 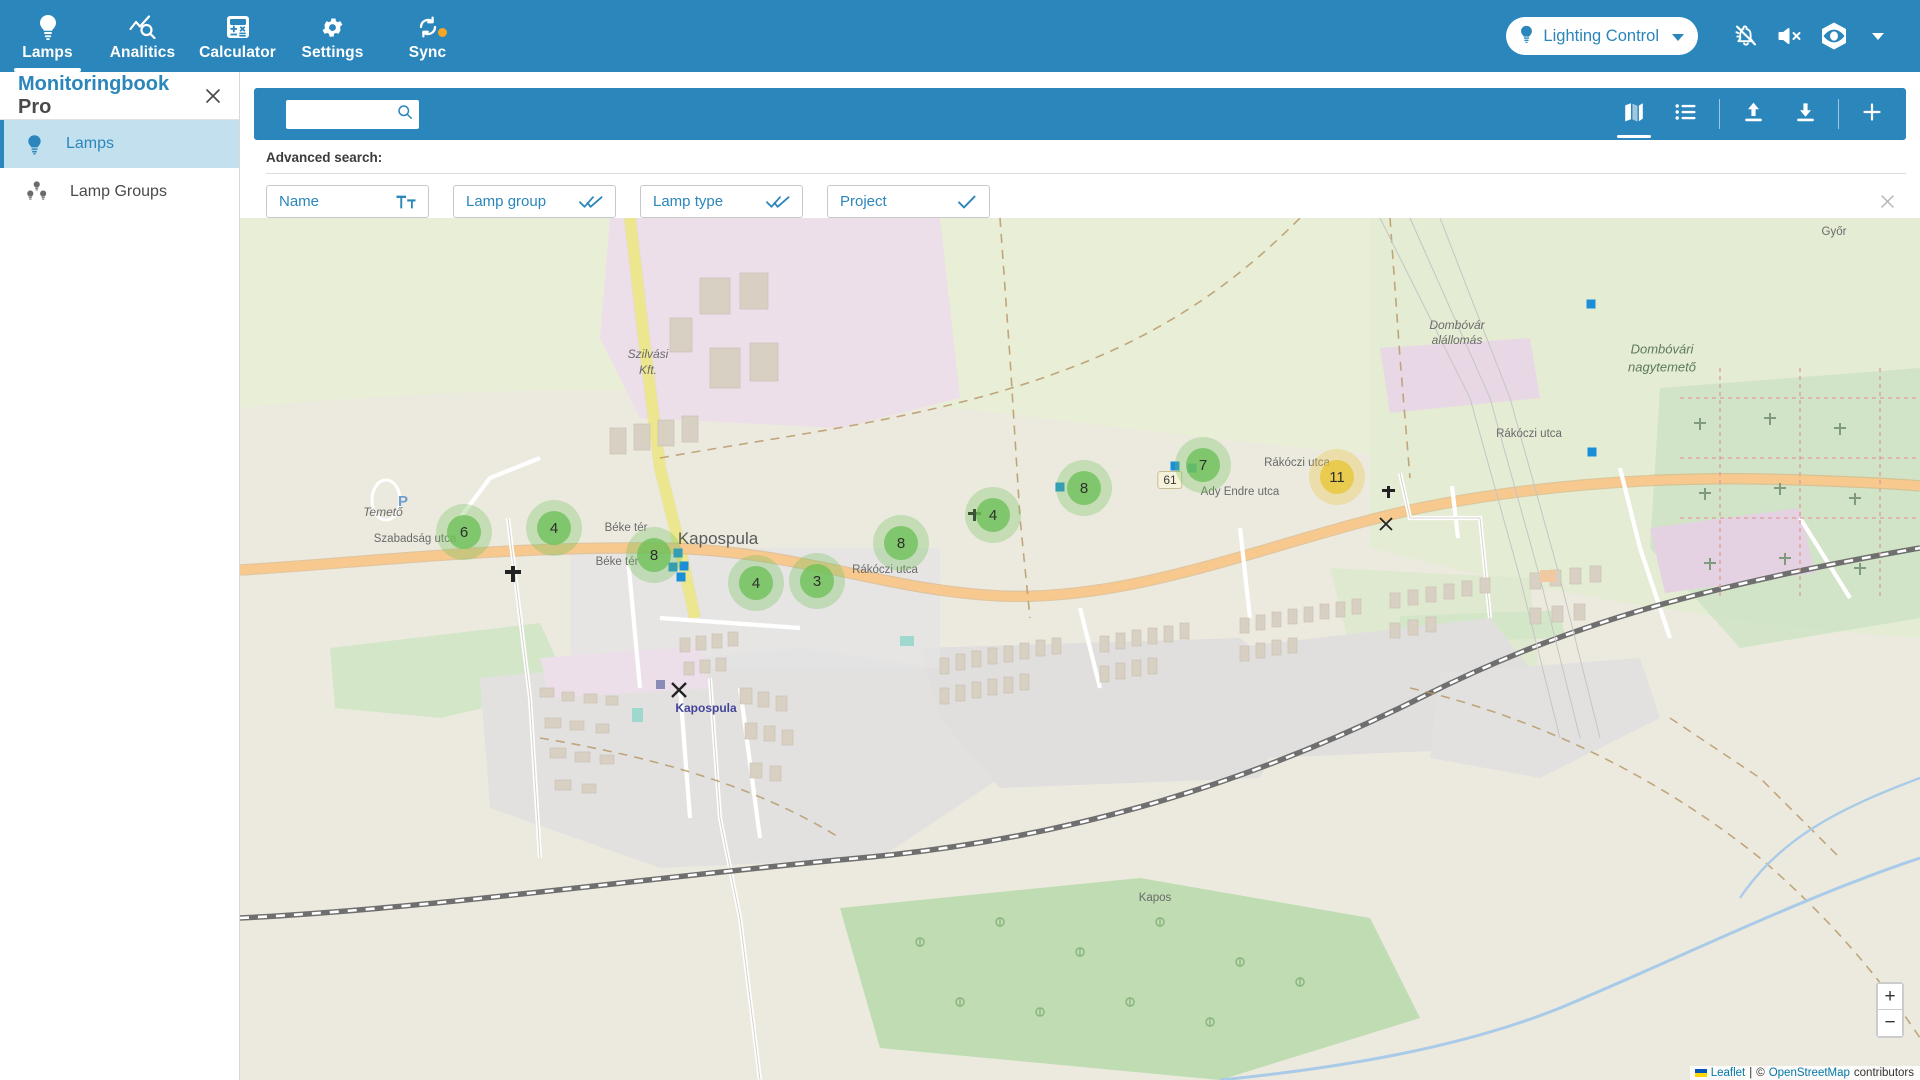 I want to click on cluster-count: 11, so click(x=1337, y=477).